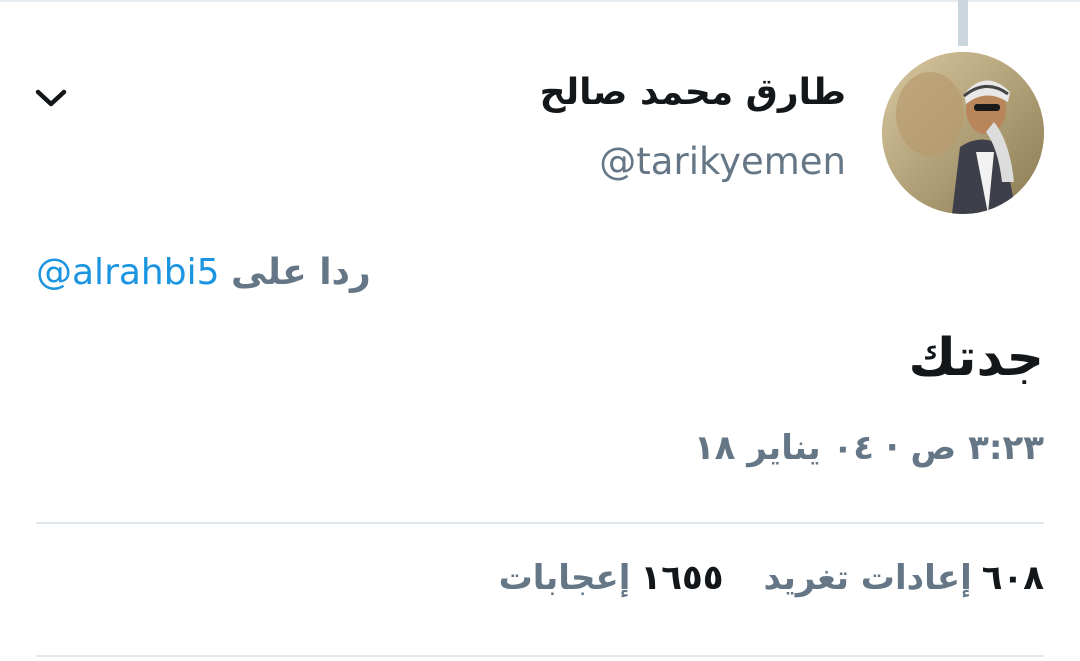 Image resolution: width=1080 pixels, height=661 pixels. I want to click on retweets-stat: ٦٠٨ إعادات تغريد, so click(903, 578).